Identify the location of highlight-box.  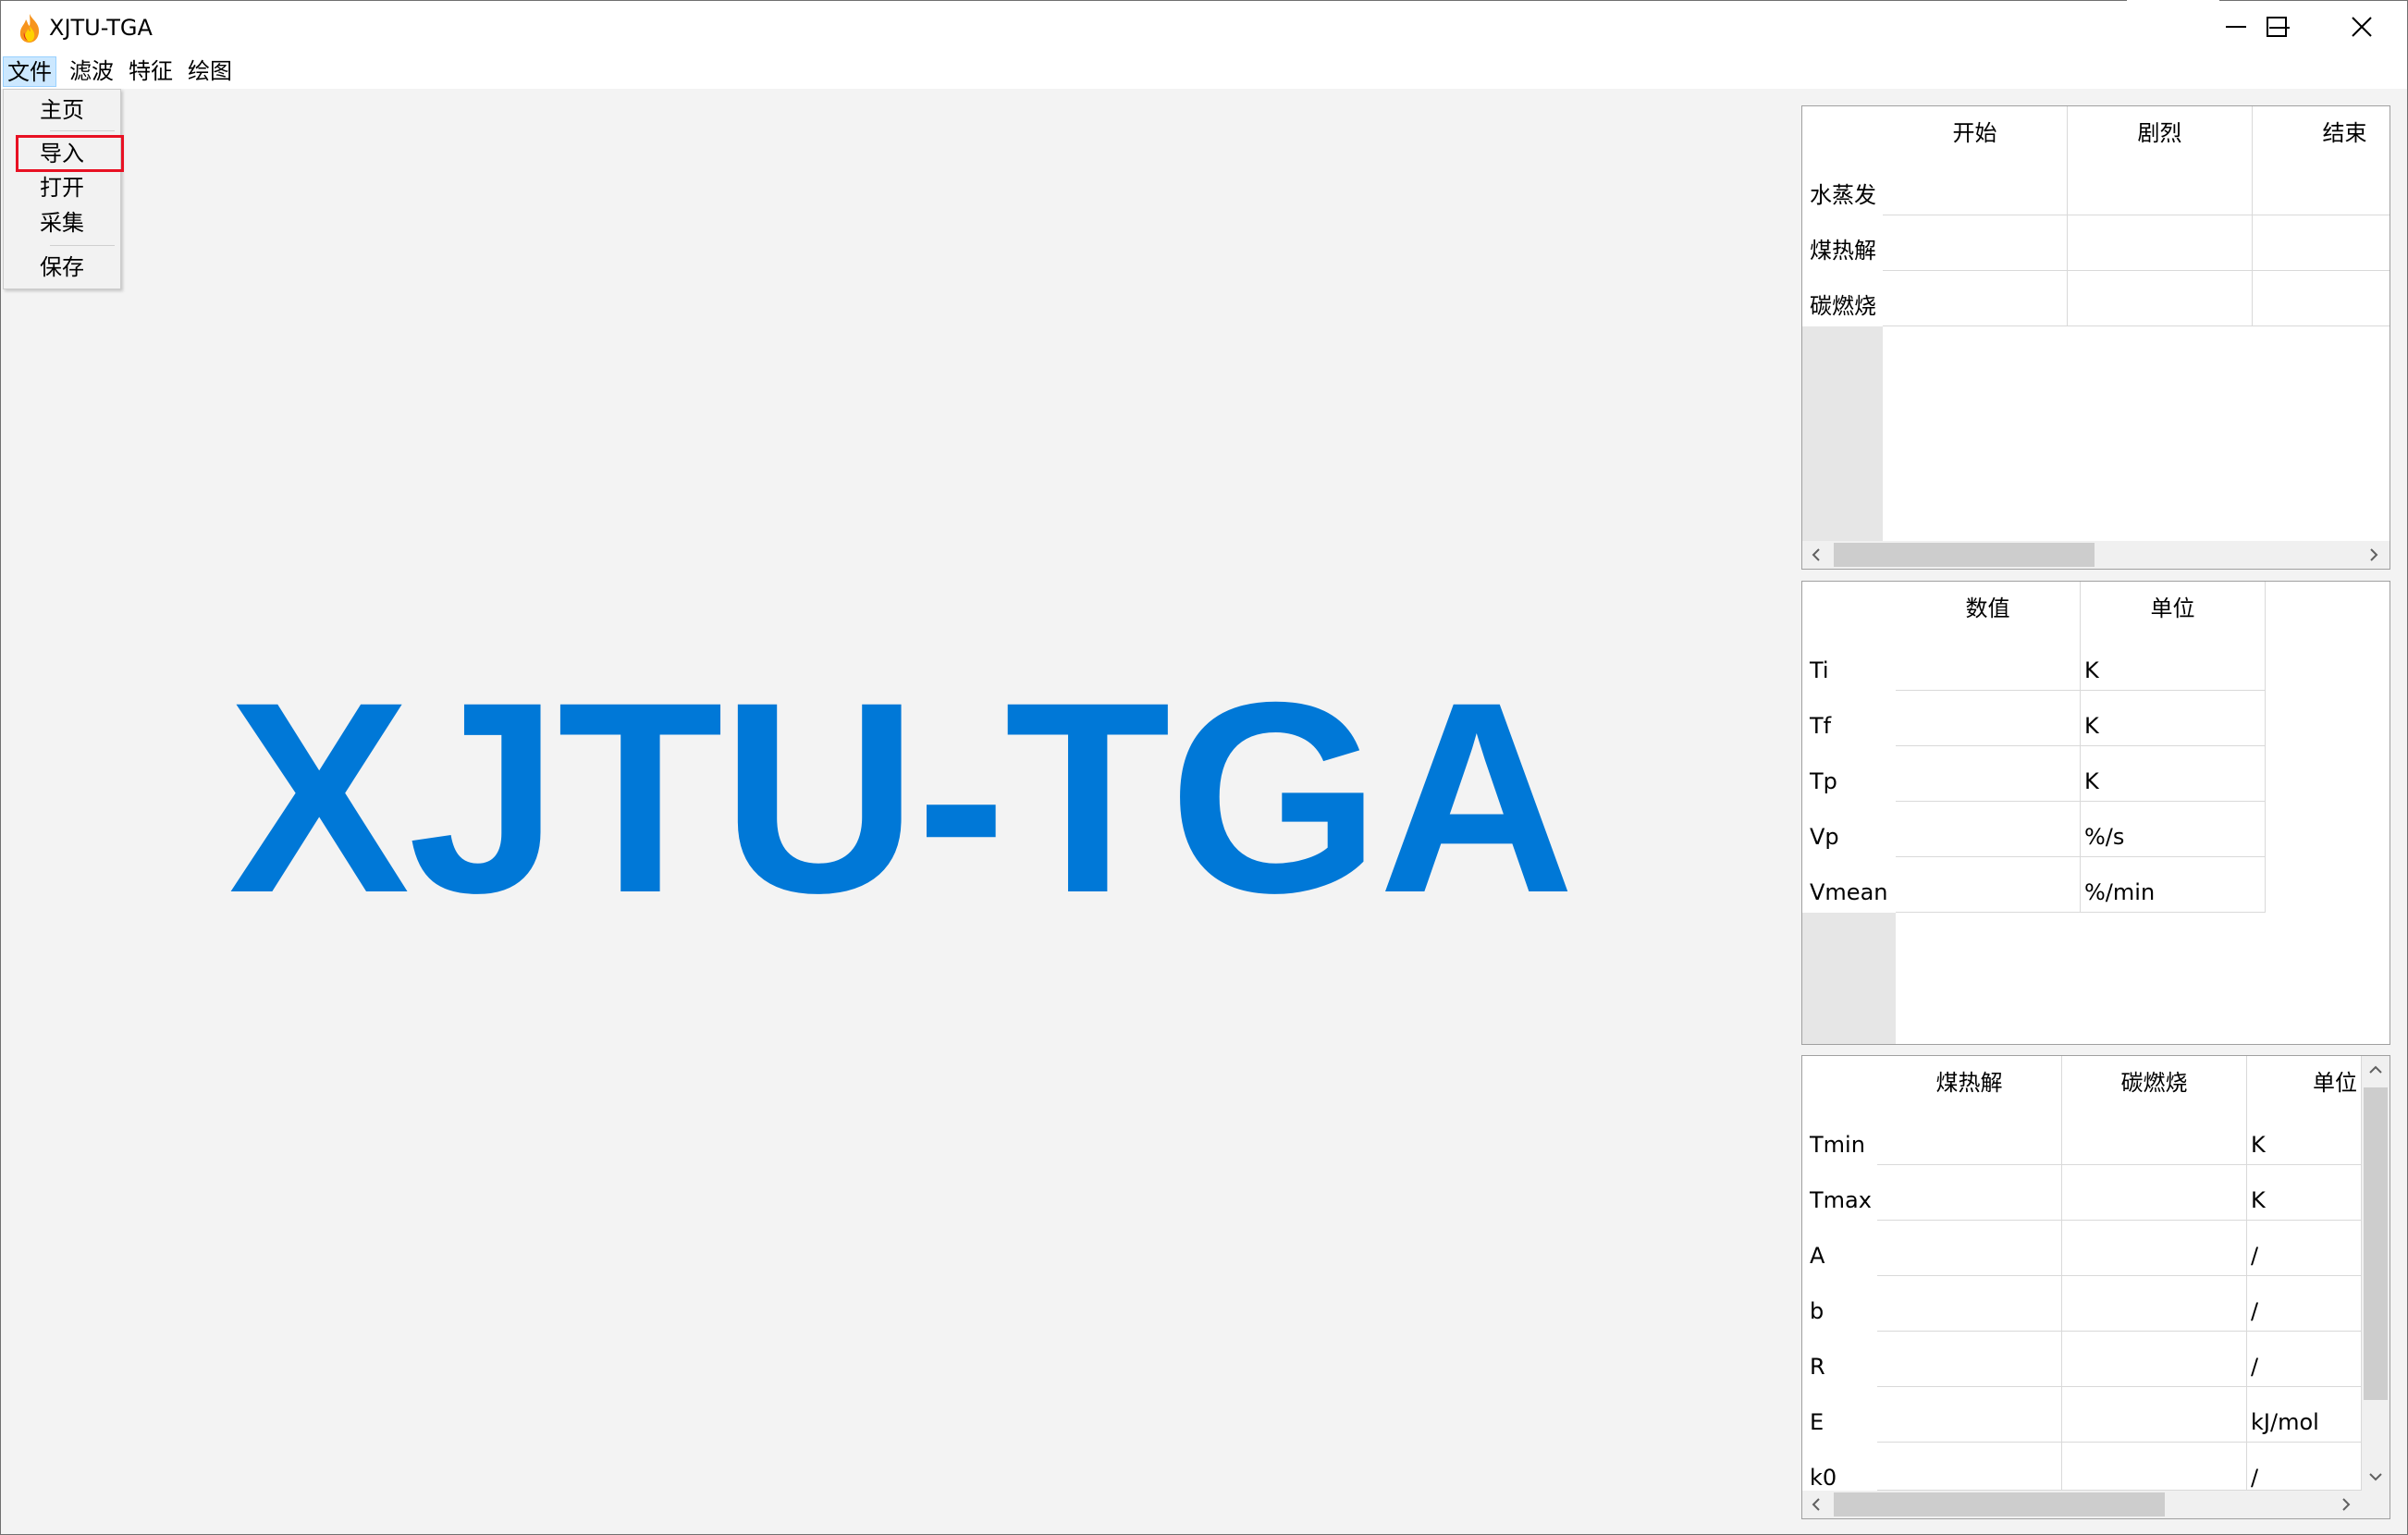
(70, 153).